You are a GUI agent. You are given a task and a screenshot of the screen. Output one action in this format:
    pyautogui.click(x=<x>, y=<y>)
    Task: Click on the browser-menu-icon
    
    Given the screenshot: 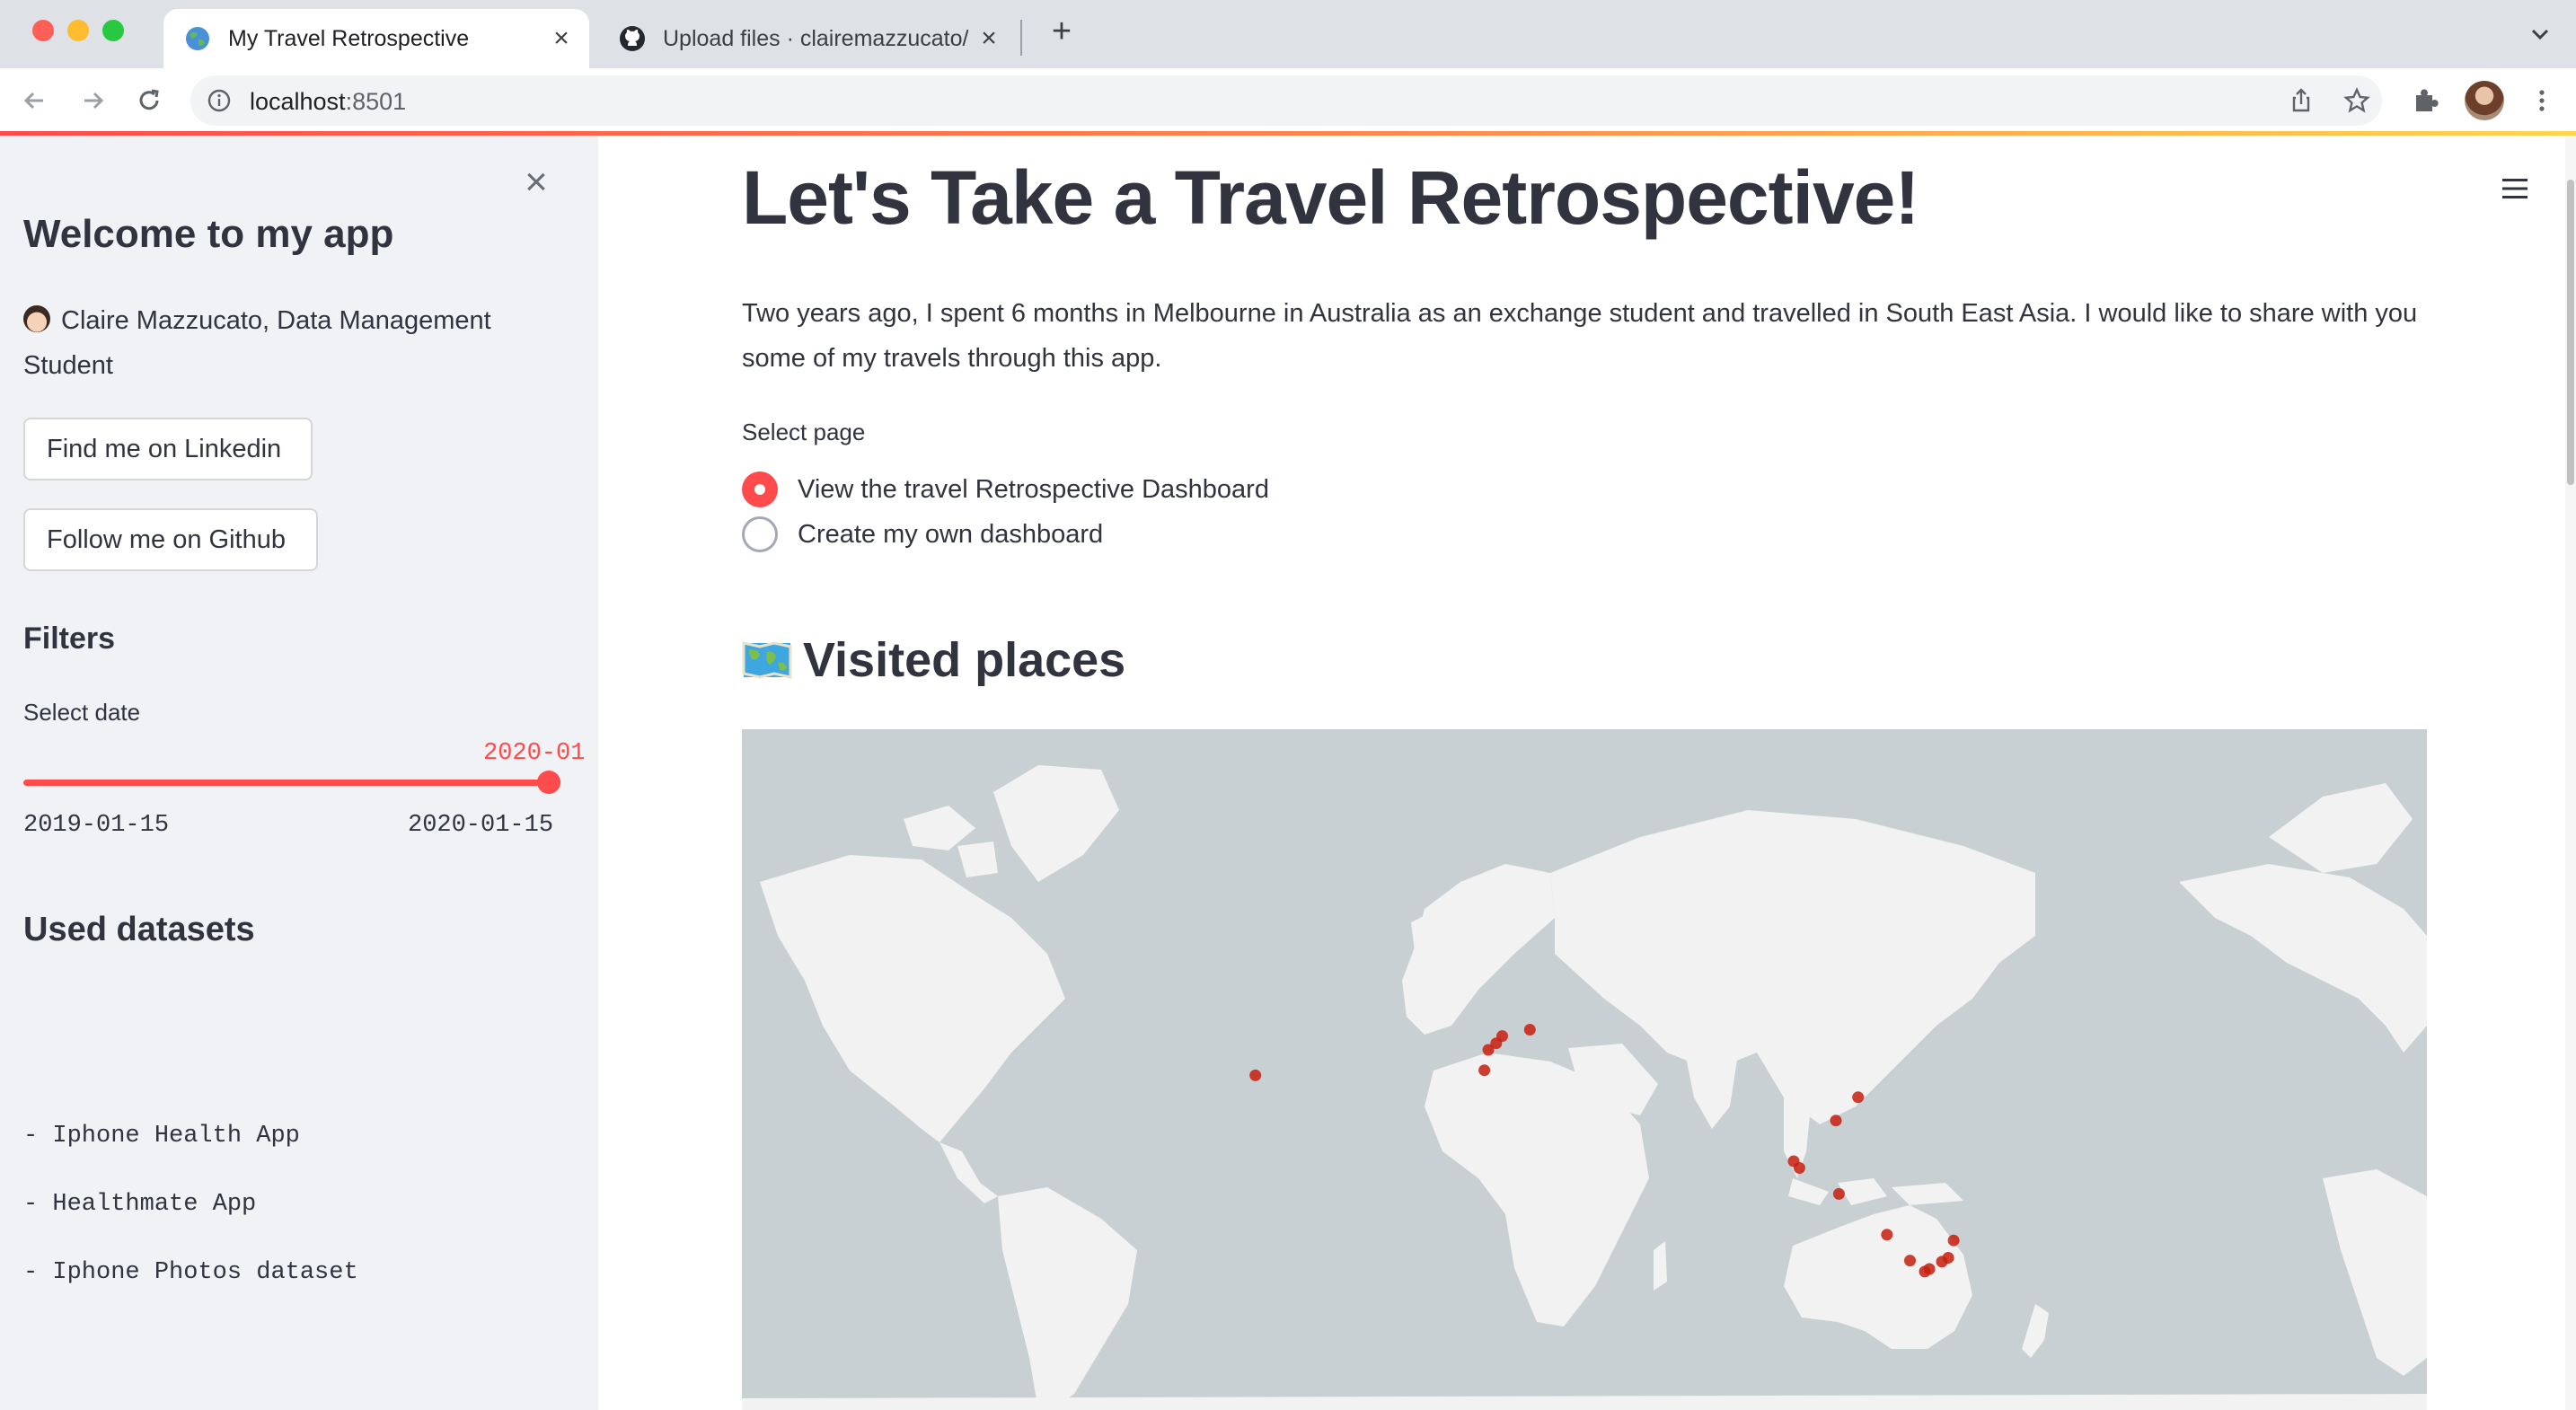 What is the action you would take?
    pyautogui.click(x=2542, y=100)
    